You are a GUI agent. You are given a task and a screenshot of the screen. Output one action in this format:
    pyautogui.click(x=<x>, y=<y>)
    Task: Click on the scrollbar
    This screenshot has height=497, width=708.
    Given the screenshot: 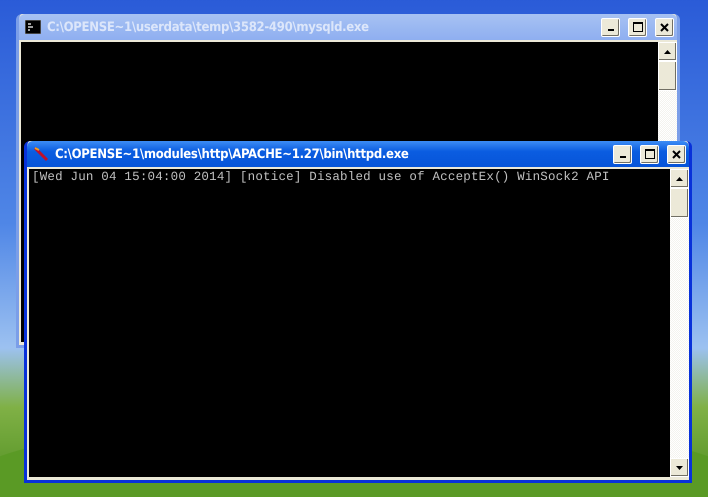 What is the action you would take?
    pyautogui.click(x=679, y=323)
    